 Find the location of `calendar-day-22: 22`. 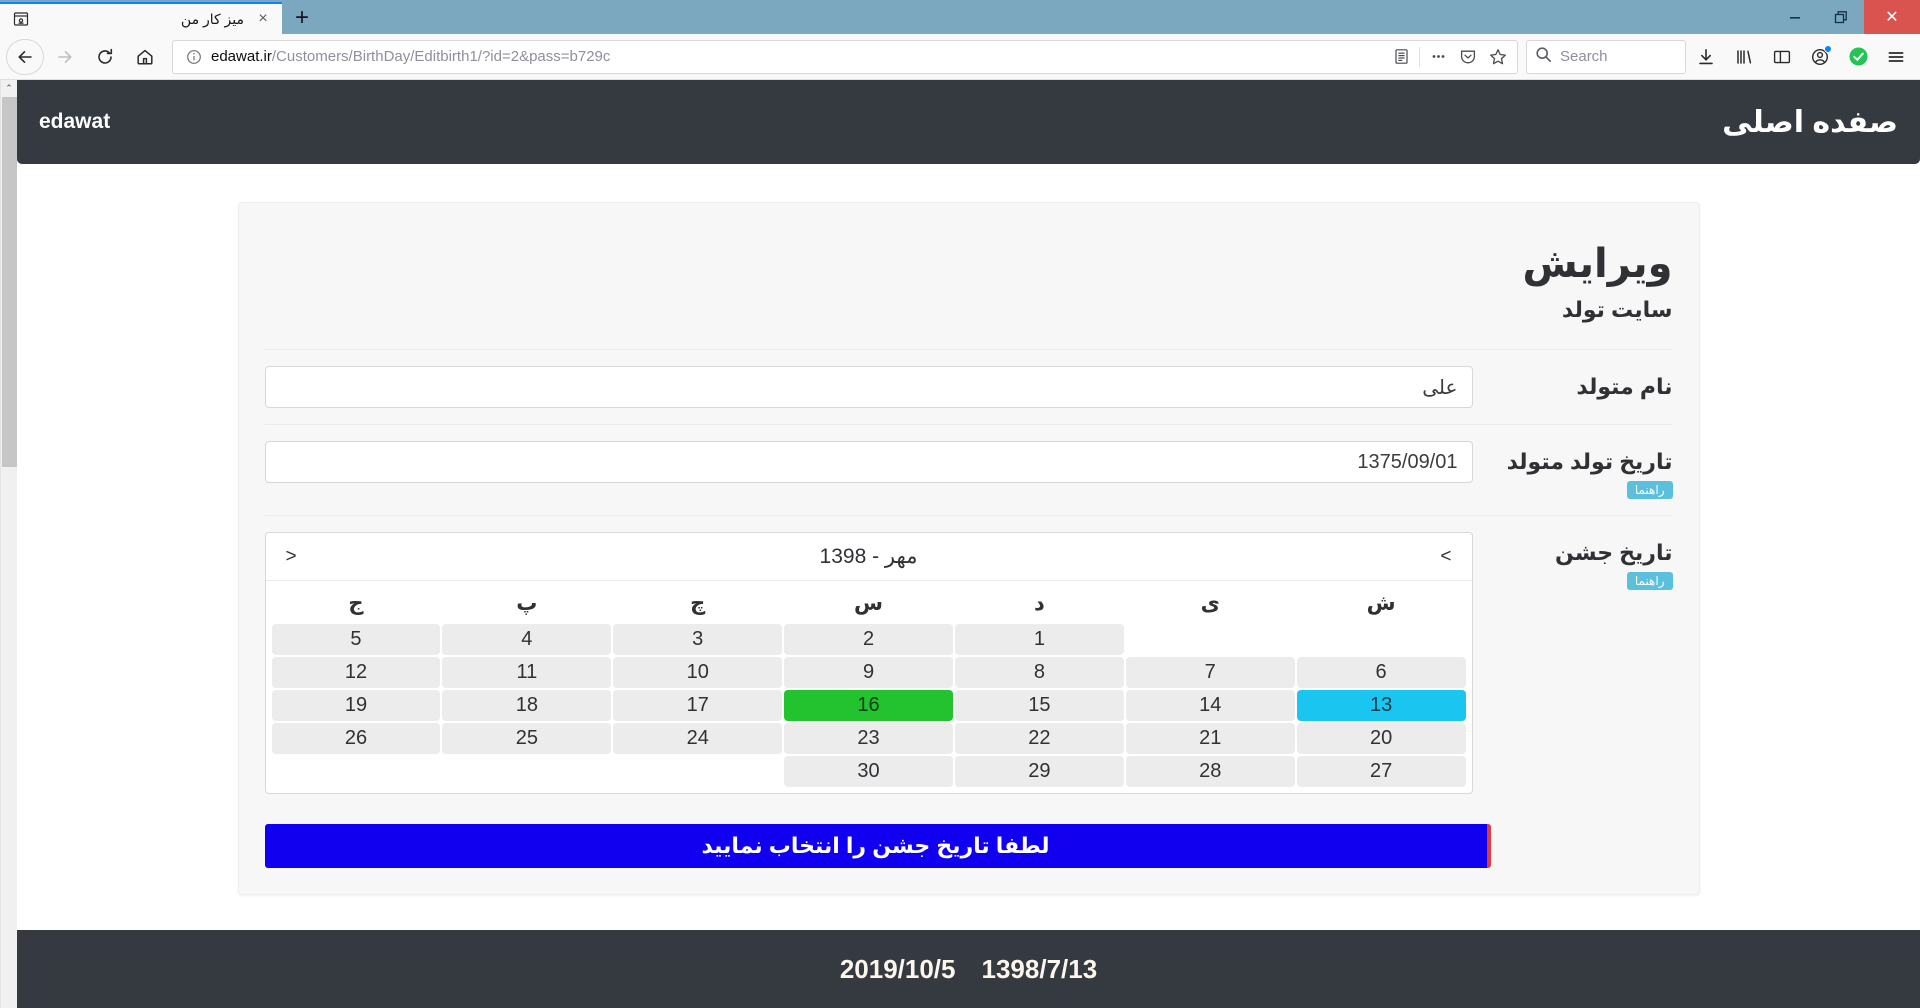

calendar-day-22: 22 is located at coordinates (1039, 738).